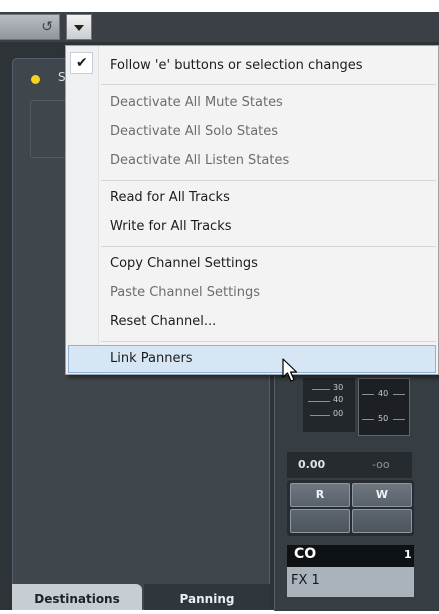 The height and width of the screenshot is (614, 439). Describe the element at coordinates (381, 464) in the screenshot. I see `peak-value: -oo` at that location.